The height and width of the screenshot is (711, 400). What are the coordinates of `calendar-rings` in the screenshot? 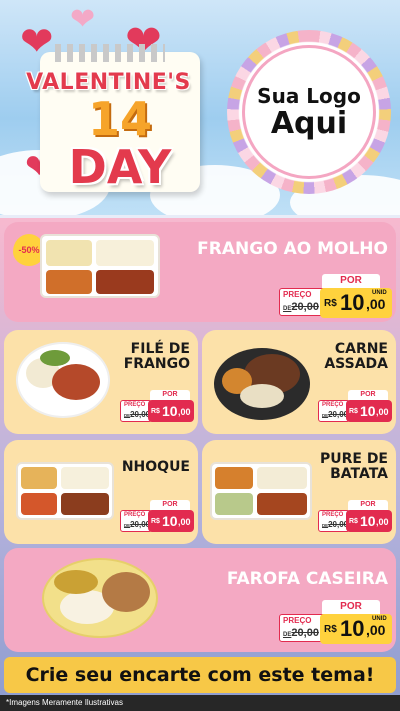 It's located at (110, 53).